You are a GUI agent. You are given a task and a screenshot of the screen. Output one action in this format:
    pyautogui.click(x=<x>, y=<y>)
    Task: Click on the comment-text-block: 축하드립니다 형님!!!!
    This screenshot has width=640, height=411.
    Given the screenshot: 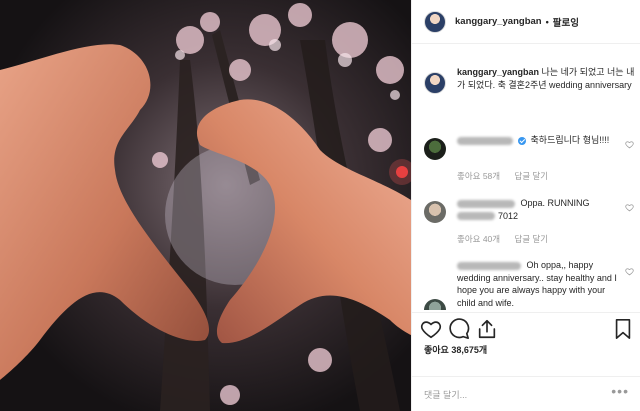 What is the action you would take?
    pyautogui.click(x=537, y=140)
    